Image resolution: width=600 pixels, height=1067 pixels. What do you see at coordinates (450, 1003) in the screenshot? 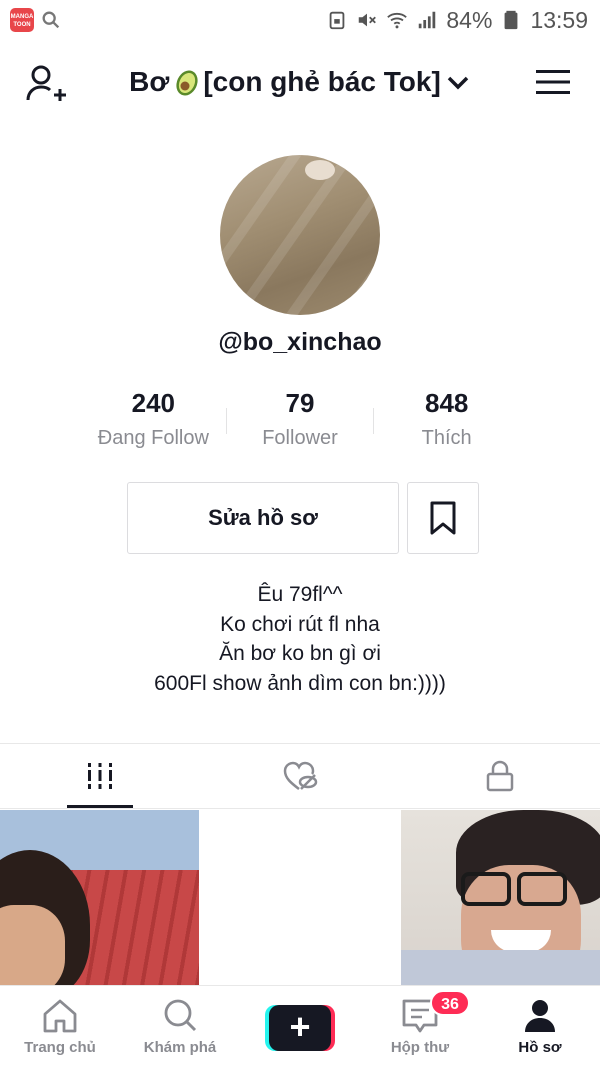
I see `inbox-badge: 36` at bounding box center [450, 1003].